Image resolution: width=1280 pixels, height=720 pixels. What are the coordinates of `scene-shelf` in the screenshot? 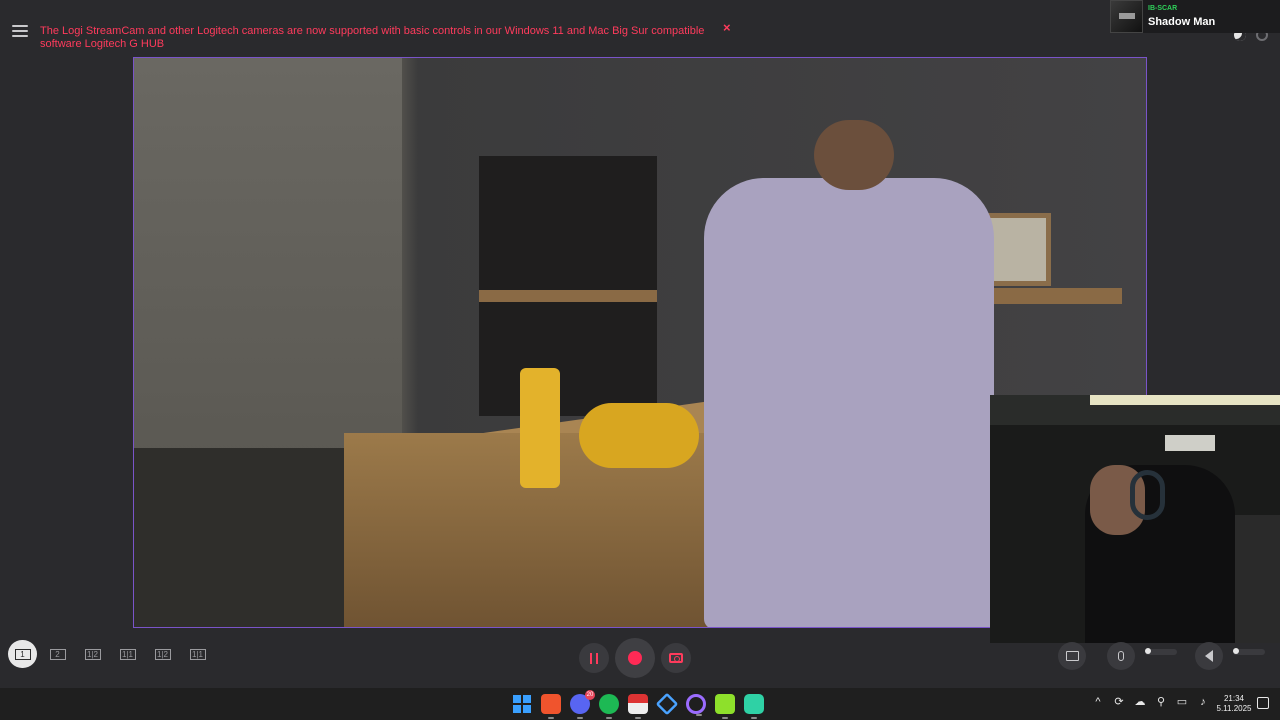 It's located at (568, 286).